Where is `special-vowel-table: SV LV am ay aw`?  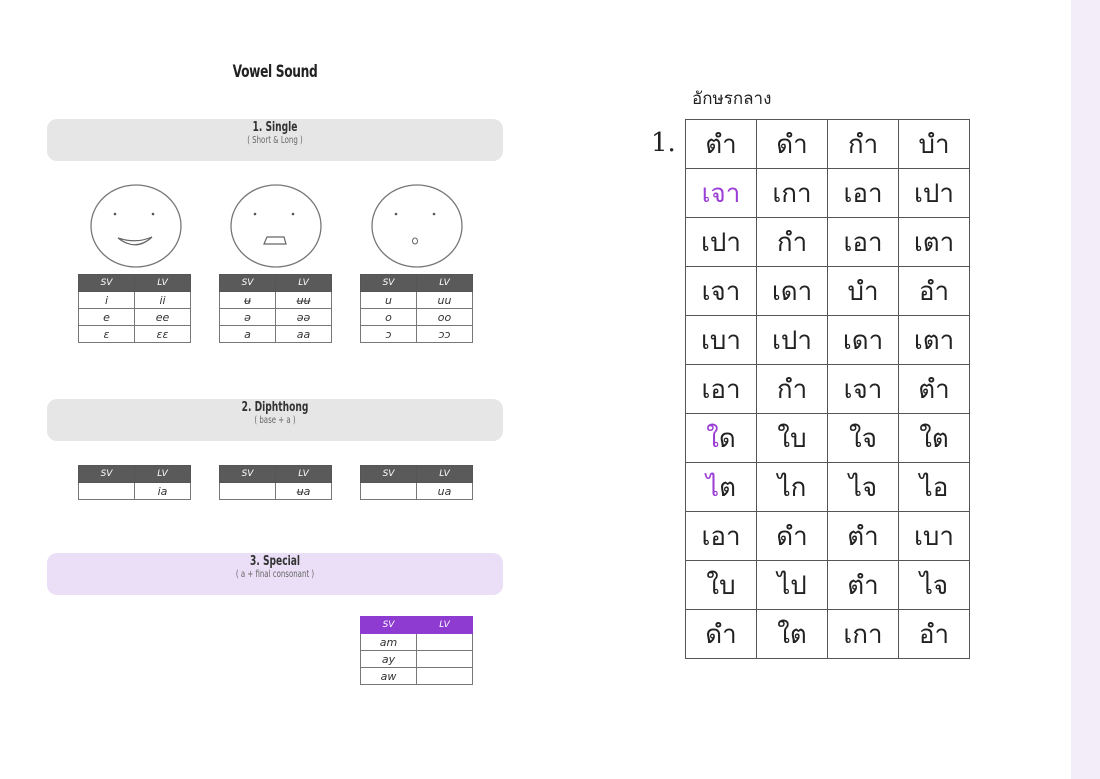 special-vowel-table: SV LV am ay aw is located at coordinates (416, 650).